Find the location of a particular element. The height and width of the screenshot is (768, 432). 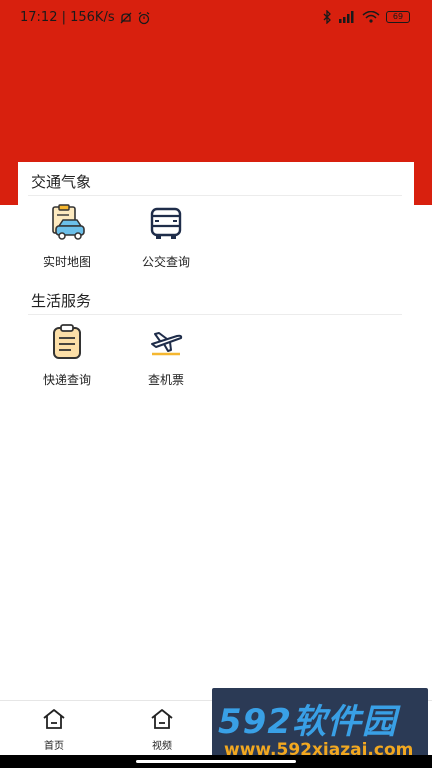

tile-label: 查机票 is located at coordinates (165, 380).